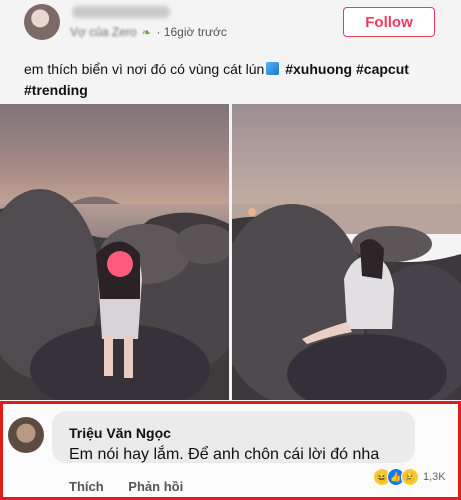 The width and height of the screenshot is (461, 500). Describe the element at coordinates (86, 486) in the screenshot. I see `like-button: Thích` at that location.